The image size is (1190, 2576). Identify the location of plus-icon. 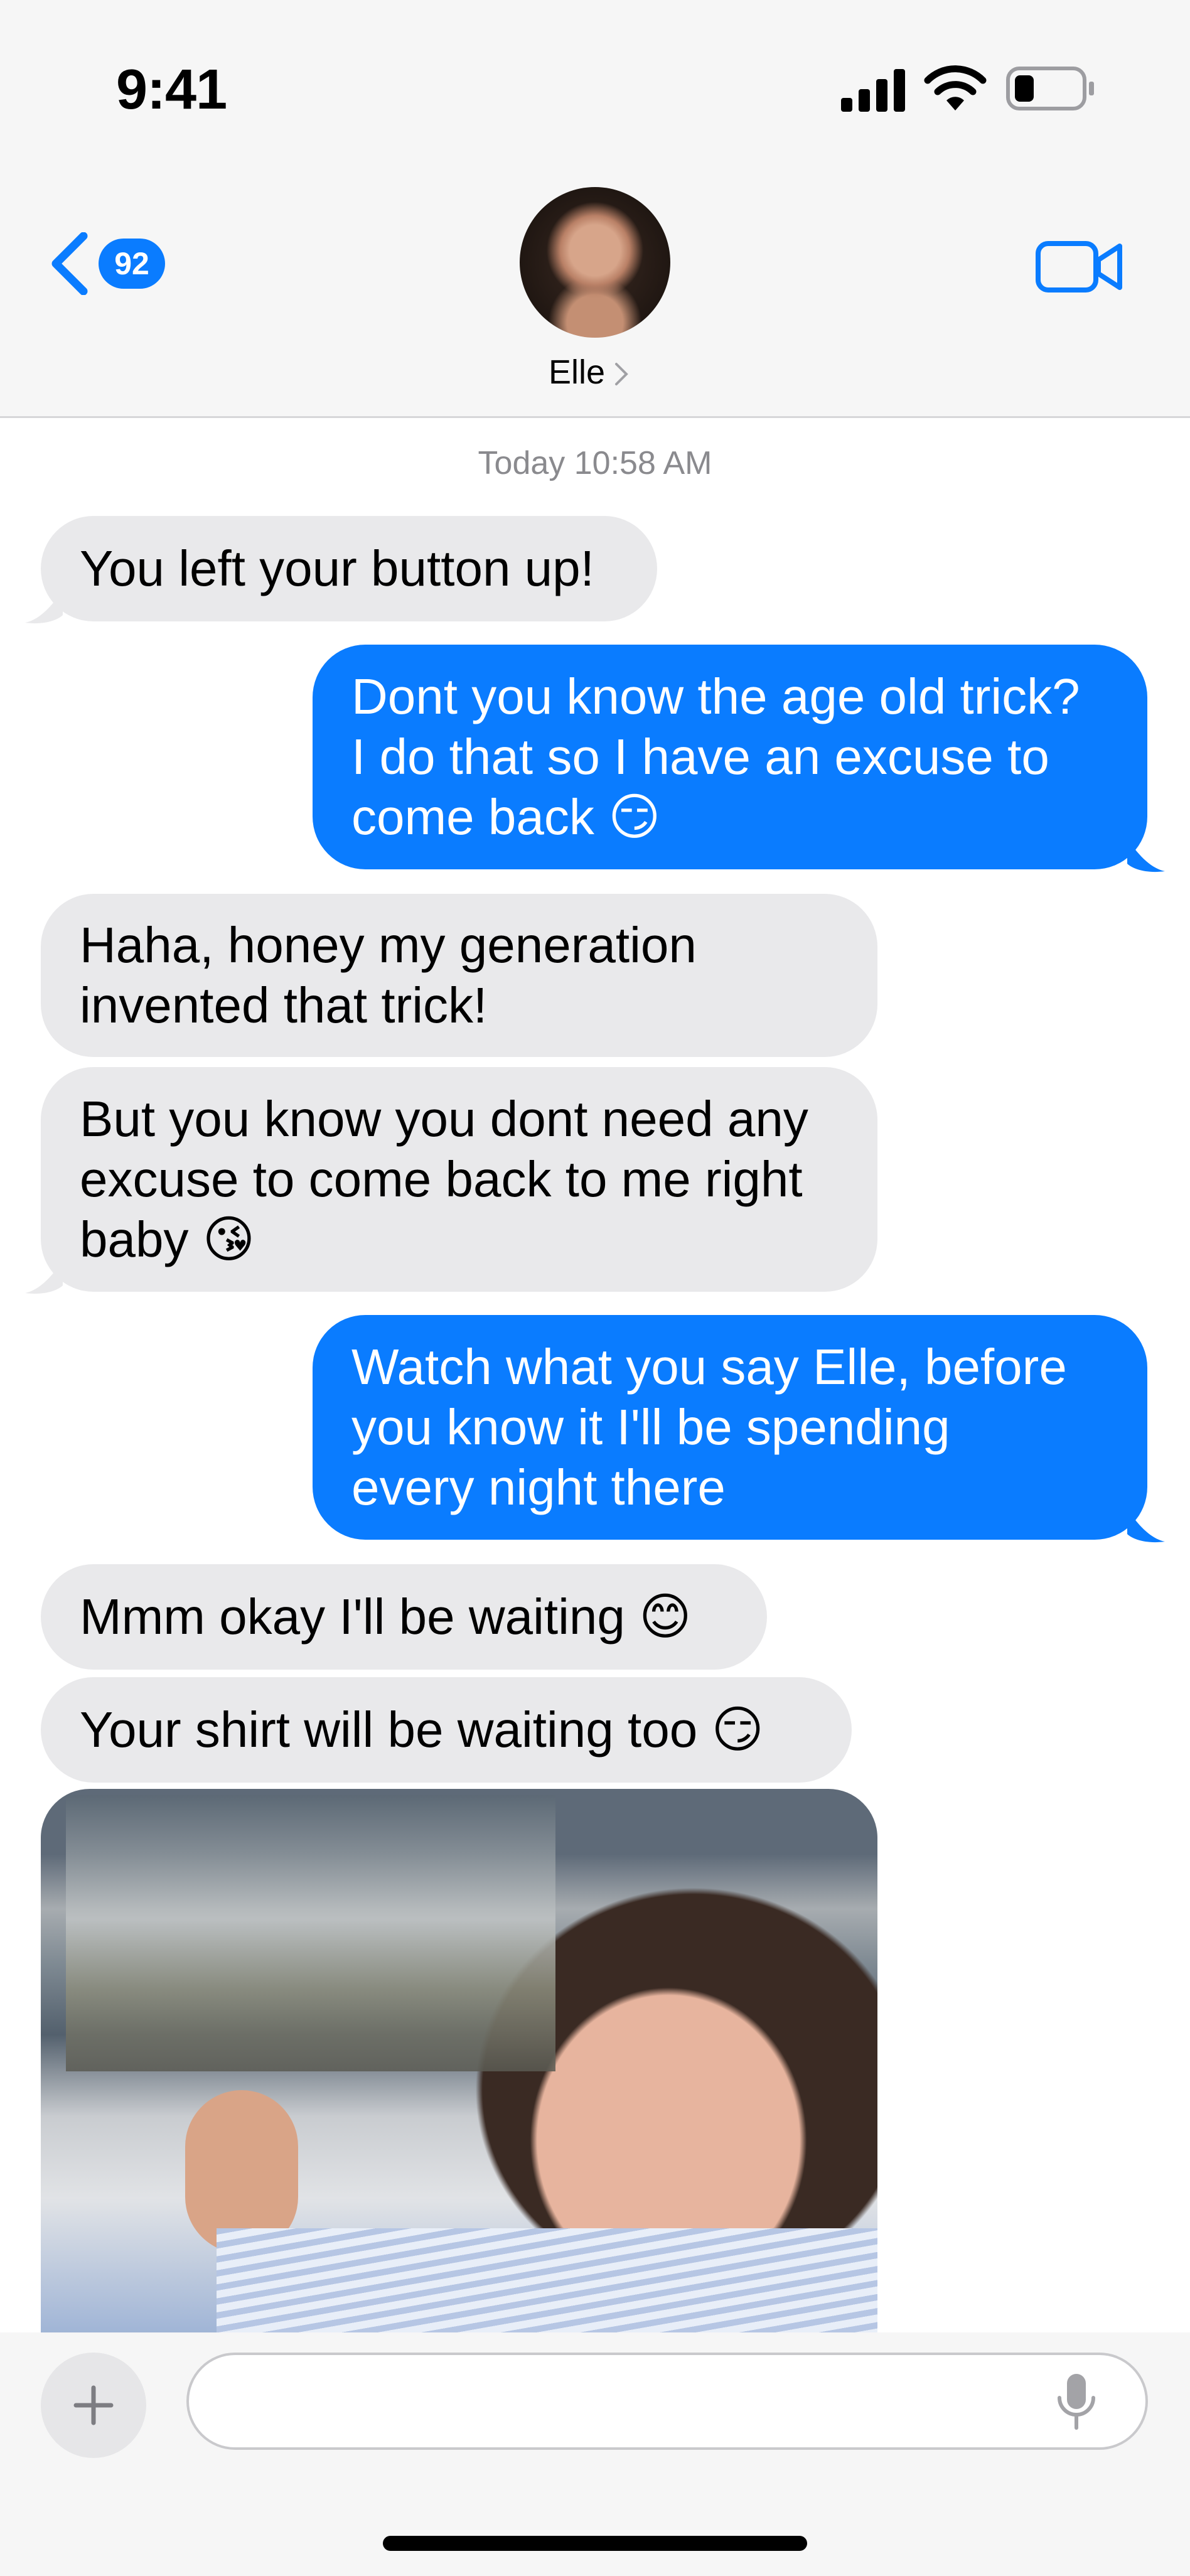
(93, 2405).